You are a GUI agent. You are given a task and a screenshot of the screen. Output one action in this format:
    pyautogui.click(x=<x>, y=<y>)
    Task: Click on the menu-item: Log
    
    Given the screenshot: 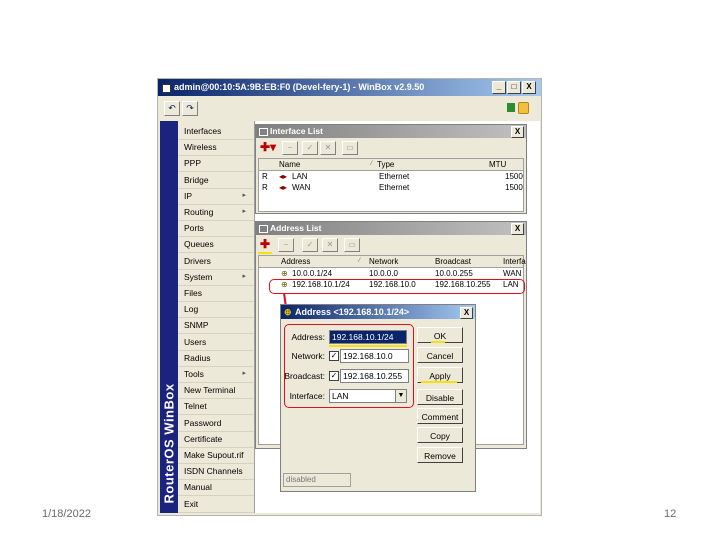 What is the action you would take?
    pyautogui.click(x=216, y=310)
    